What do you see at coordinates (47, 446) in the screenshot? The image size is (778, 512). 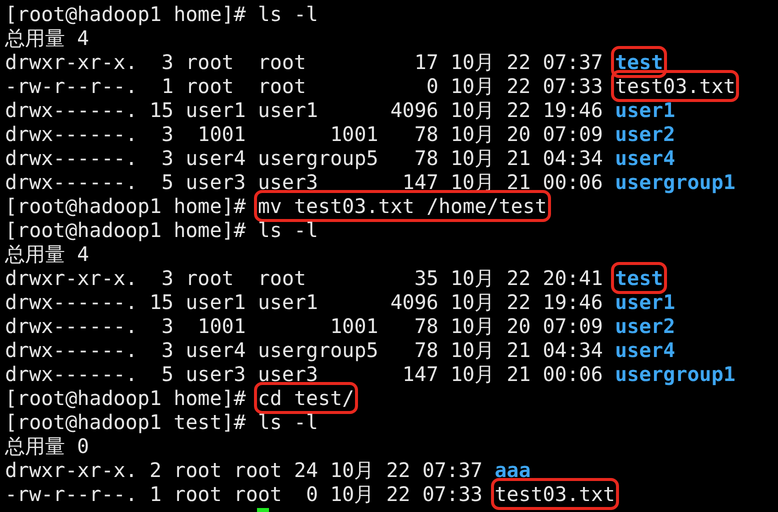 I see `terminal-text: 总用量 0` at bounding box center [47, 446].